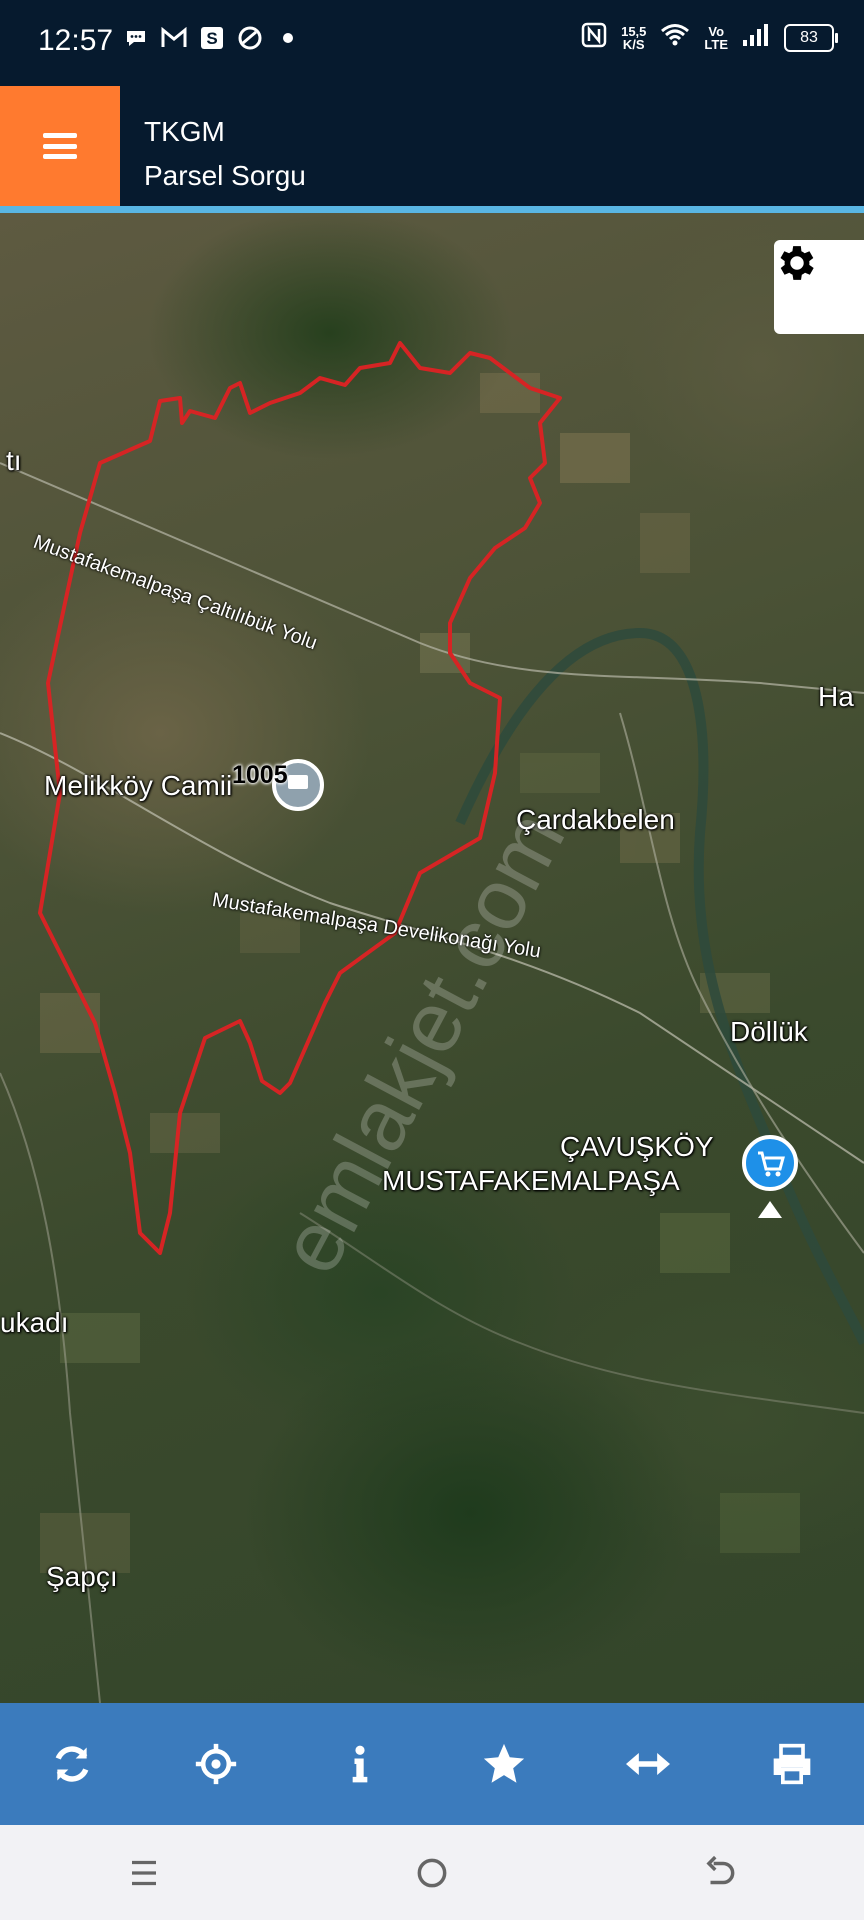 This screenshot has height=1920, width=864. What do you see at coordinates (797, 263) in the screenshot?
I see `gear-icon` at bounding box center [797, 263].